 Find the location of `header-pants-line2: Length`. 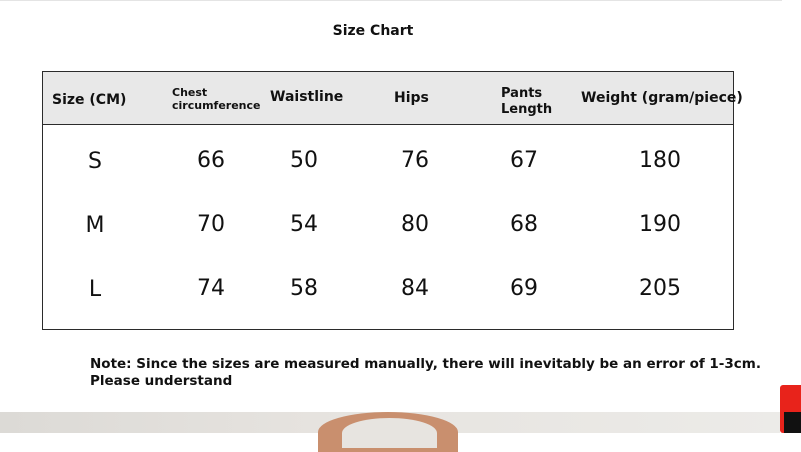

header-pants-line2: Length is located at coordinates (527, 109).